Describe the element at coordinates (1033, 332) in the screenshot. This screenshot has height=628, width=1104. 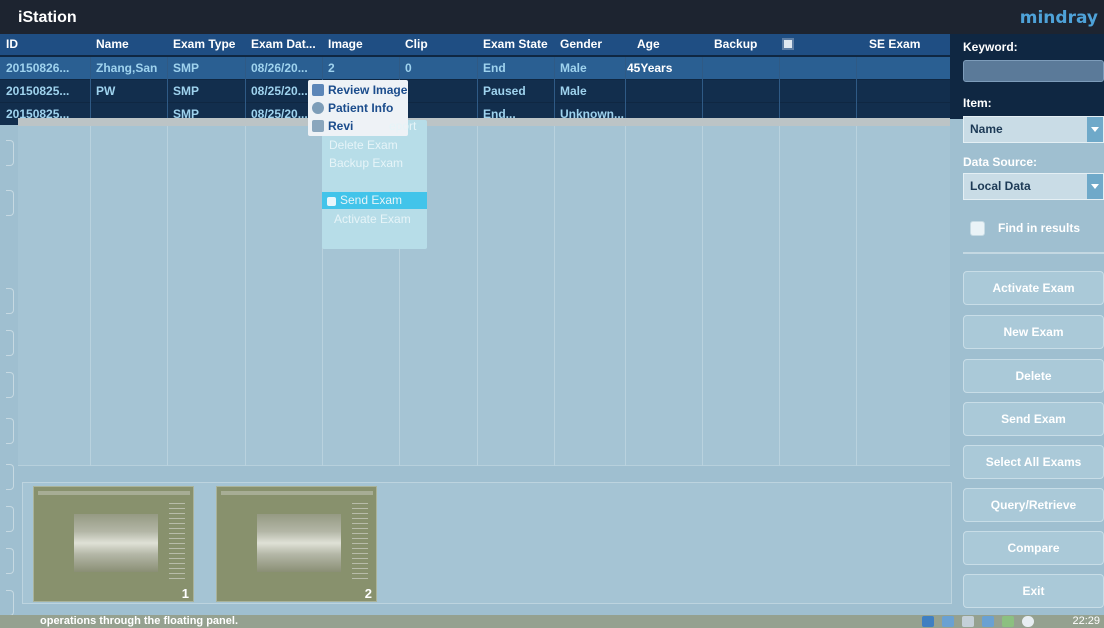
I see `new-exam-button: New Exam` at that location.